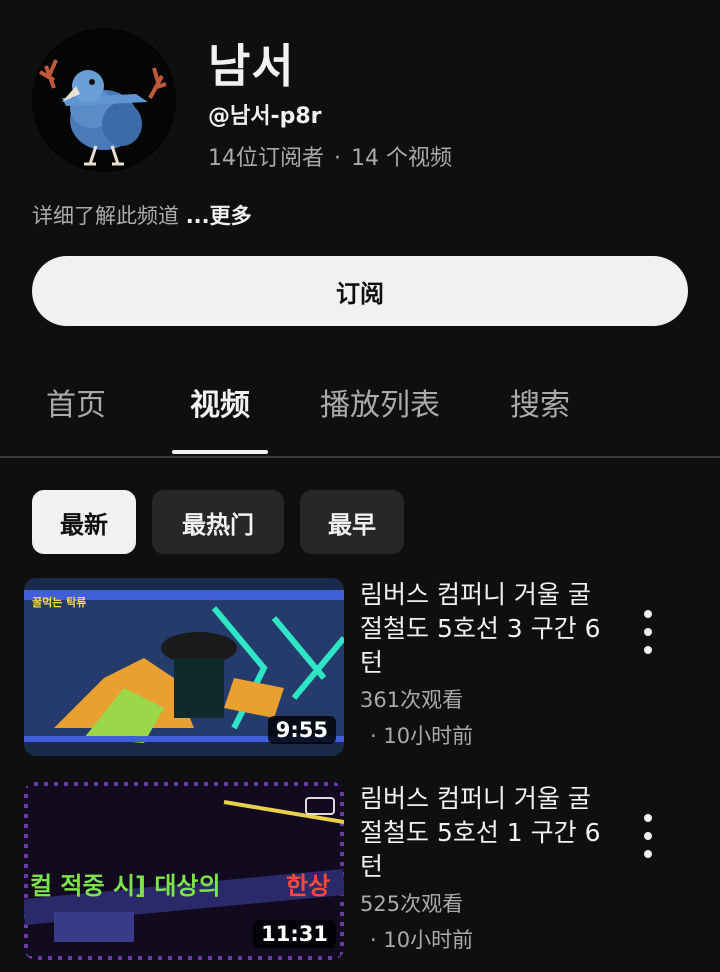  I want to click on tab-videos: 视频, so click(220, 418).